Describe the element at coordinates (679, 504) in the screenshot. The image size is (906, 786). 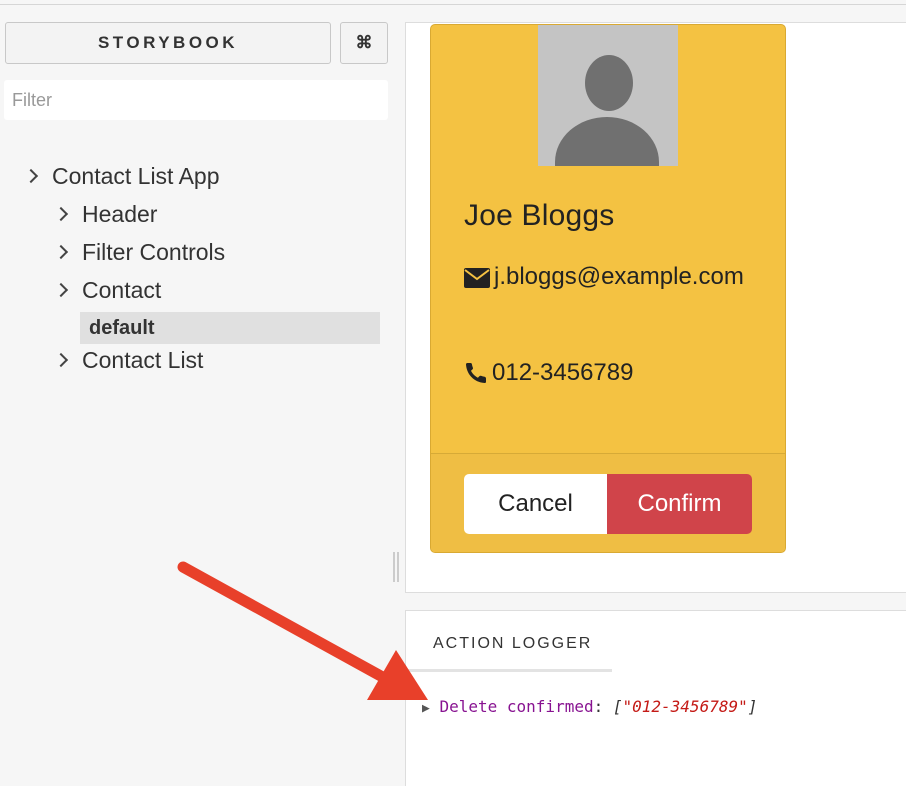
I see `confirm-button: Confirm` at that location.